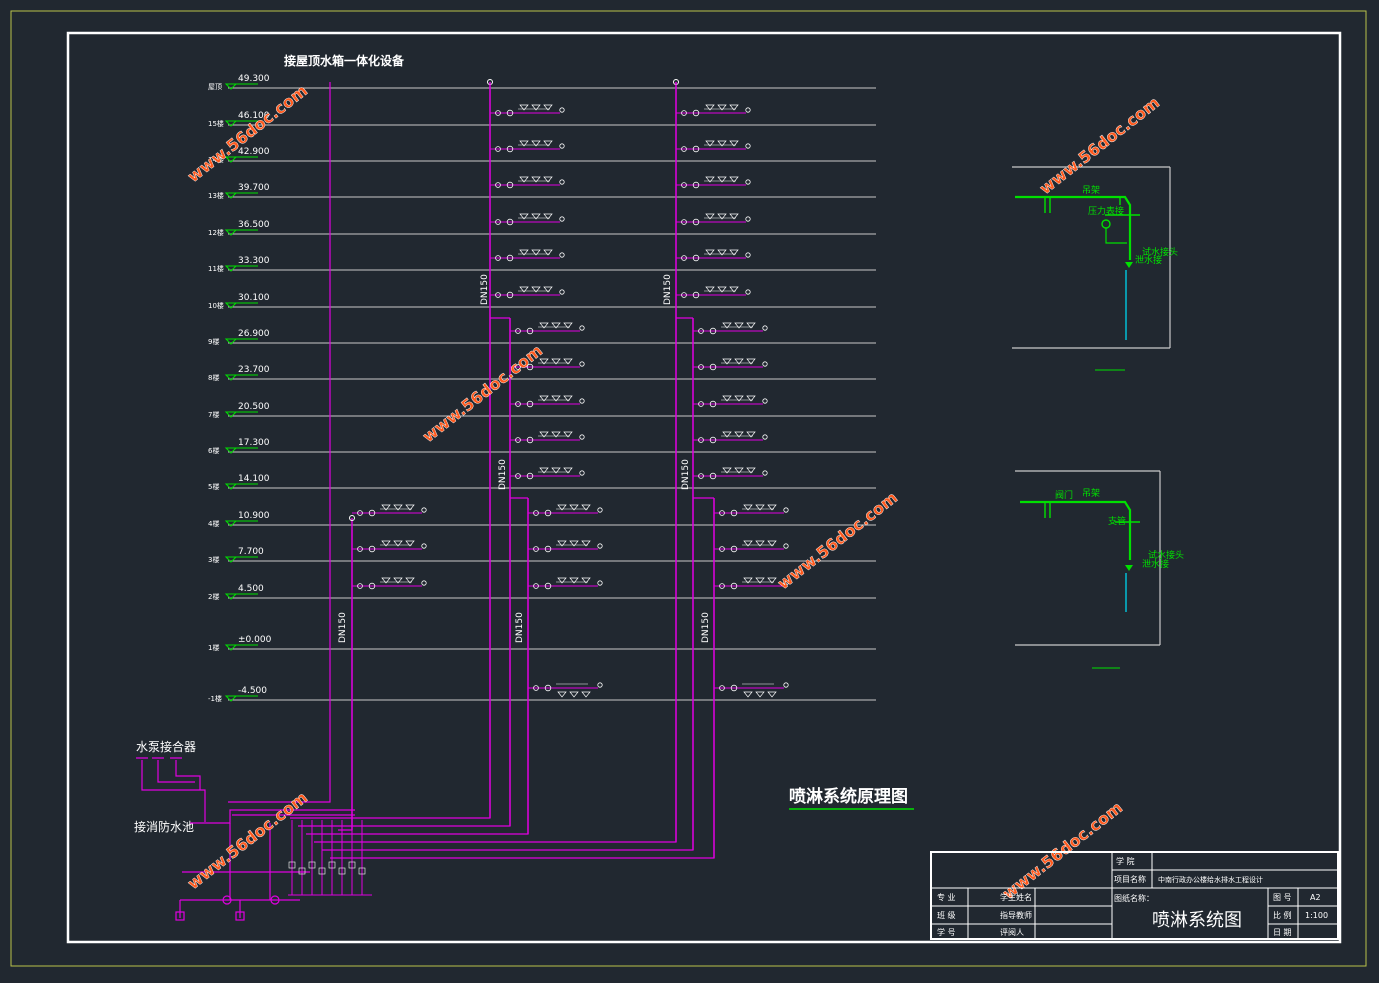 The image size is (1379, 983). What do you see at coordinates (1016, 915) in the screenshot?
I see `svg-text: 指导教师` at bounding box center [1016, 915].